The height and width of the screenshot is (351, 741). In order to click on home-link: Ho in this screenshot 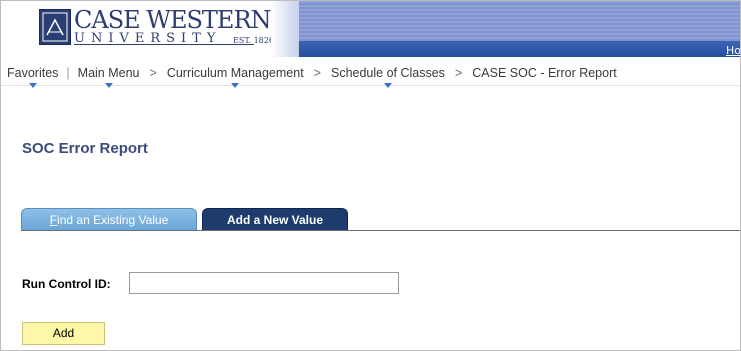, I will do `click(733, 50)`.